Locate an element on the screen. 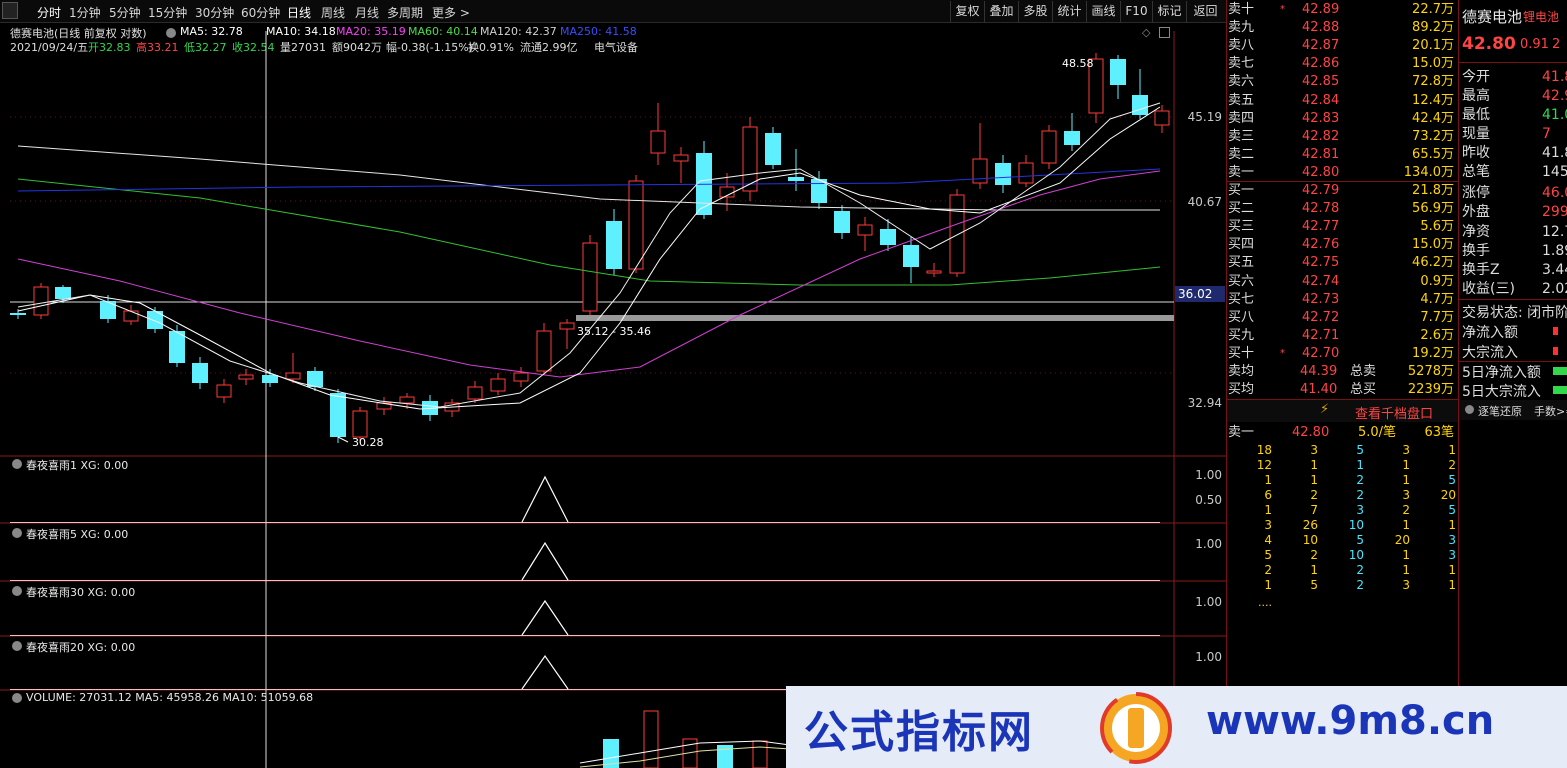  book-divider is located at coordinates (1342, 181).